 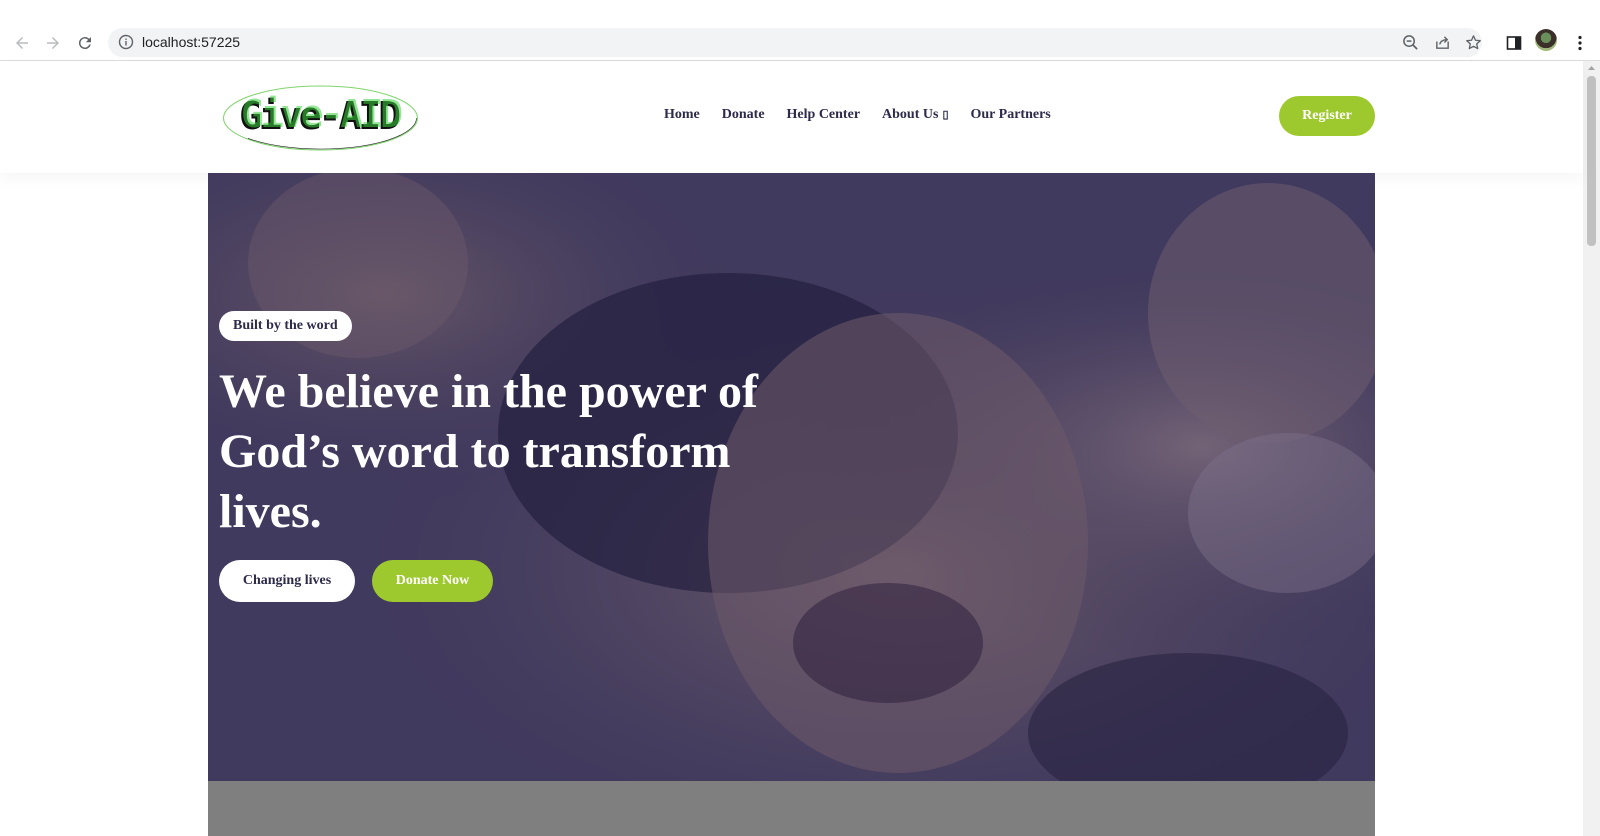 I want to click on register-button: Register, so click(x=1327, y=116).